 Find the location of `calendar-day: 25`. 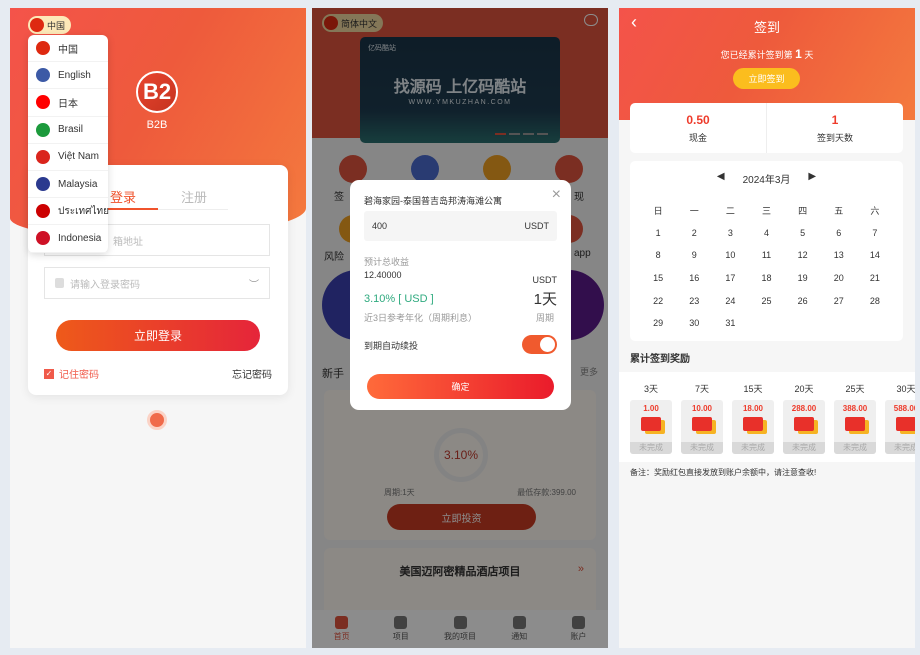

calendar-day: 25 is located at coordinates (766, 300).